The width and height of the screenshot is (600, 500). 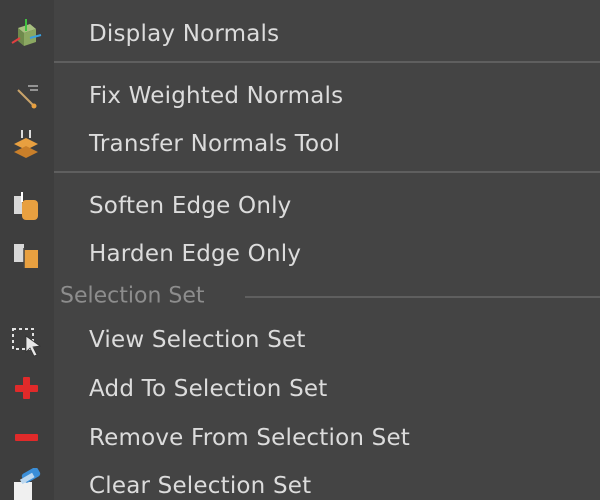 I want to click on fix-weighted-normals-icon, so click(x=26, y=96).